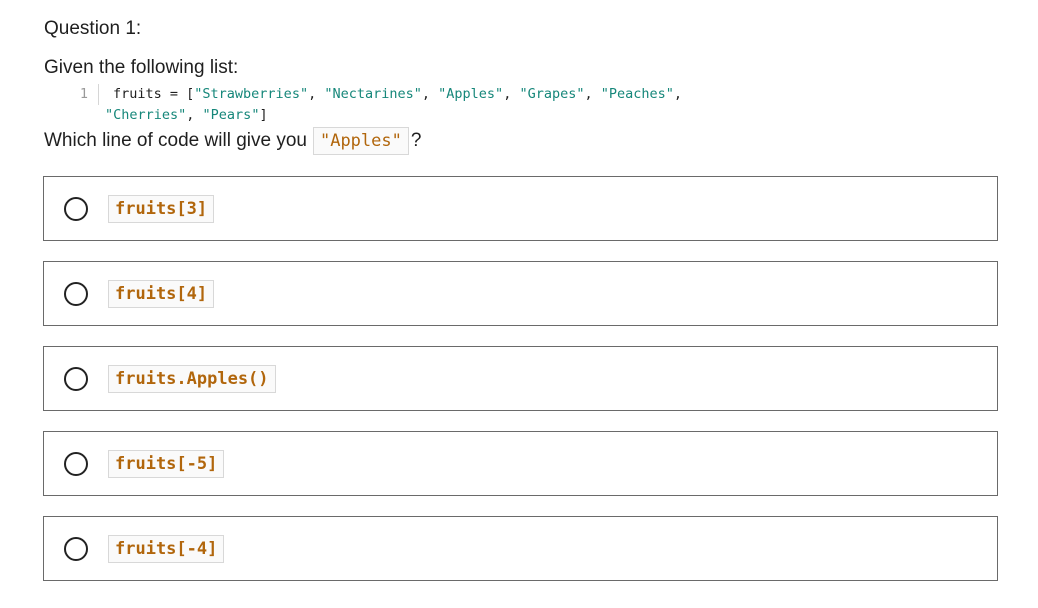  Describe the element at coordinates (373, 94) in the screenshot. I see `code-string: "Nectarines"` at that location.